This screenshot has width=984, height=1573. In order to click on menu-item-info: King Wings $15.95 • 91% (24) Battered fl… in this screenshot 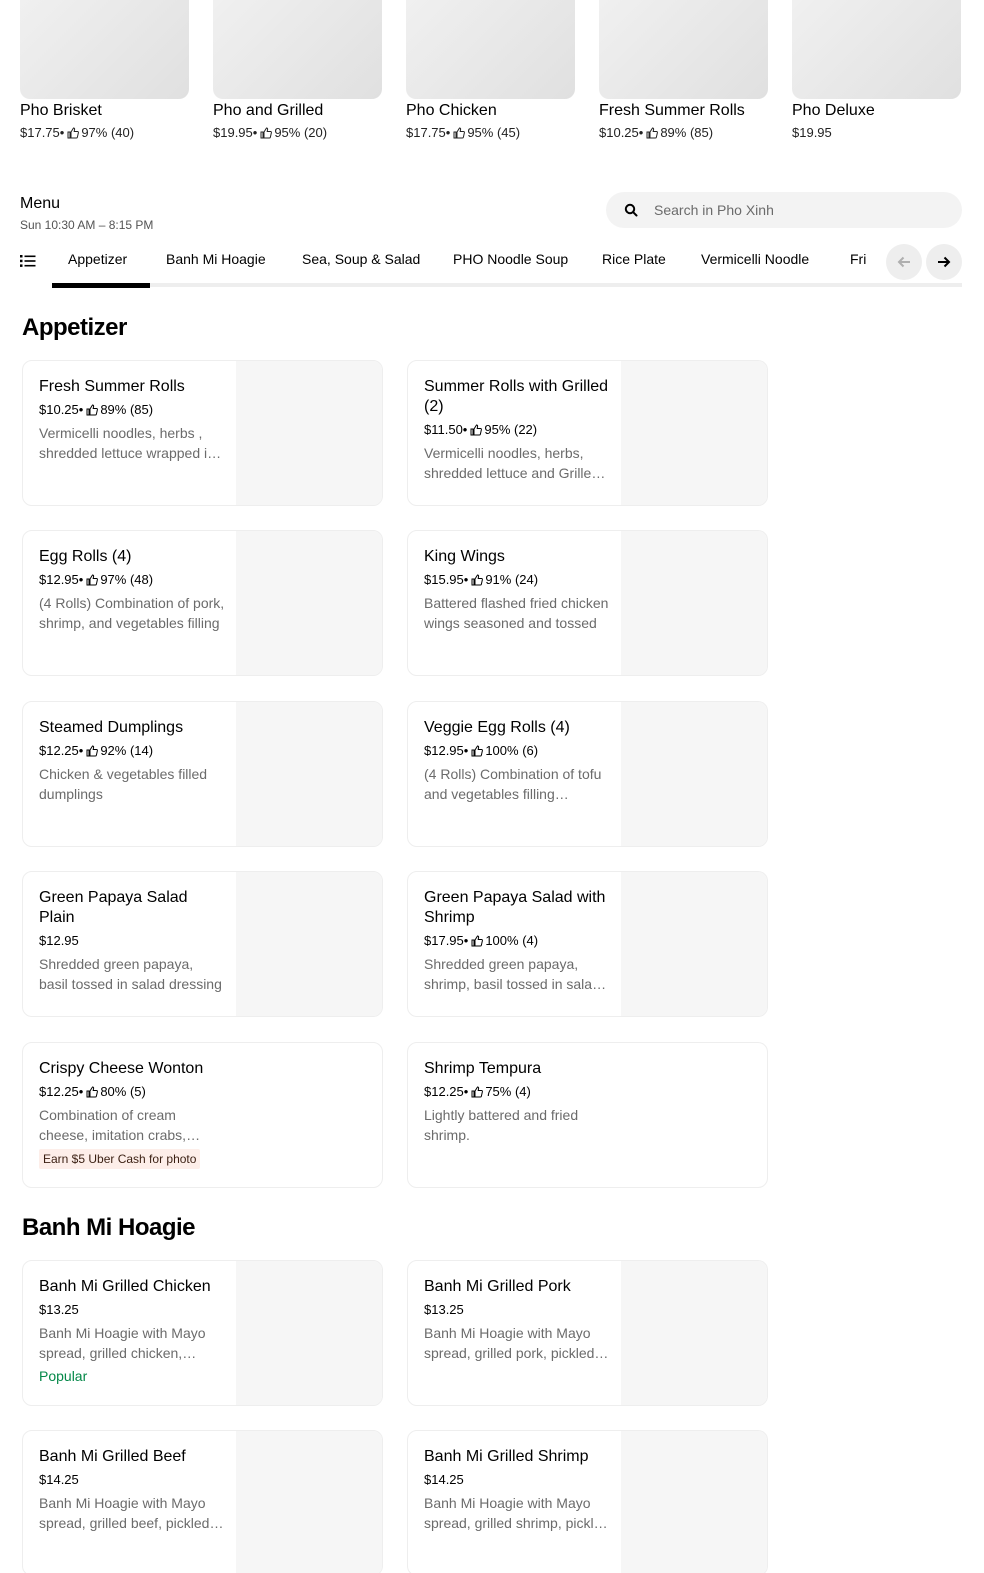, I will do `click(517, 590)`.